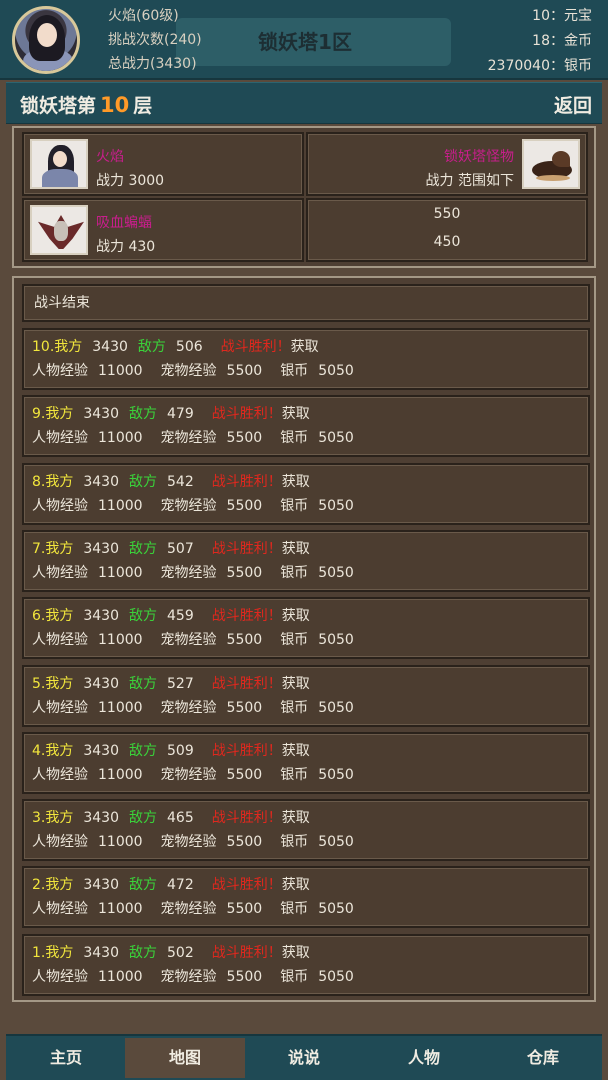 This screenshot has height=1080, width=608. Describe the element at coordinates (163, 164) in the screenshot. I see `player-cell: 火焰 战力 3000` at that location.